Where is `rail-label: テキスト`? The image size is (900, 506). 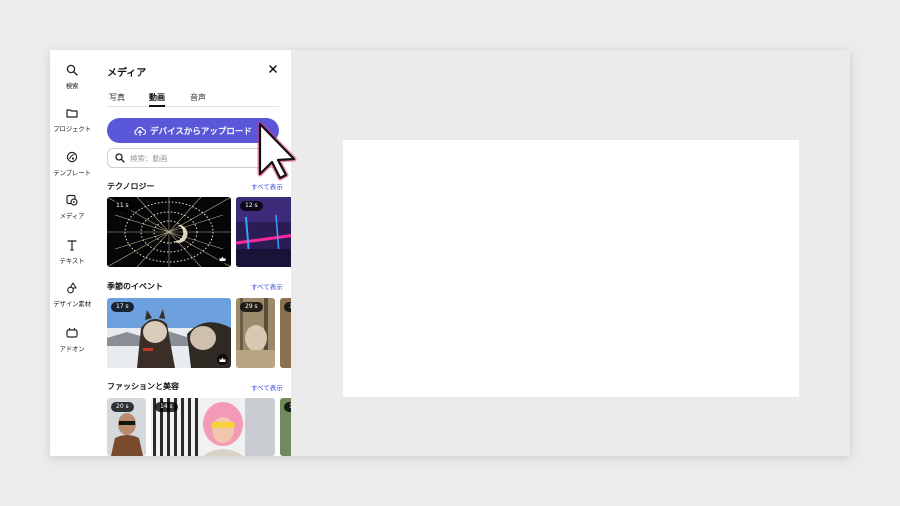 rail-label: テキスト is located at coordinates (72, 261).